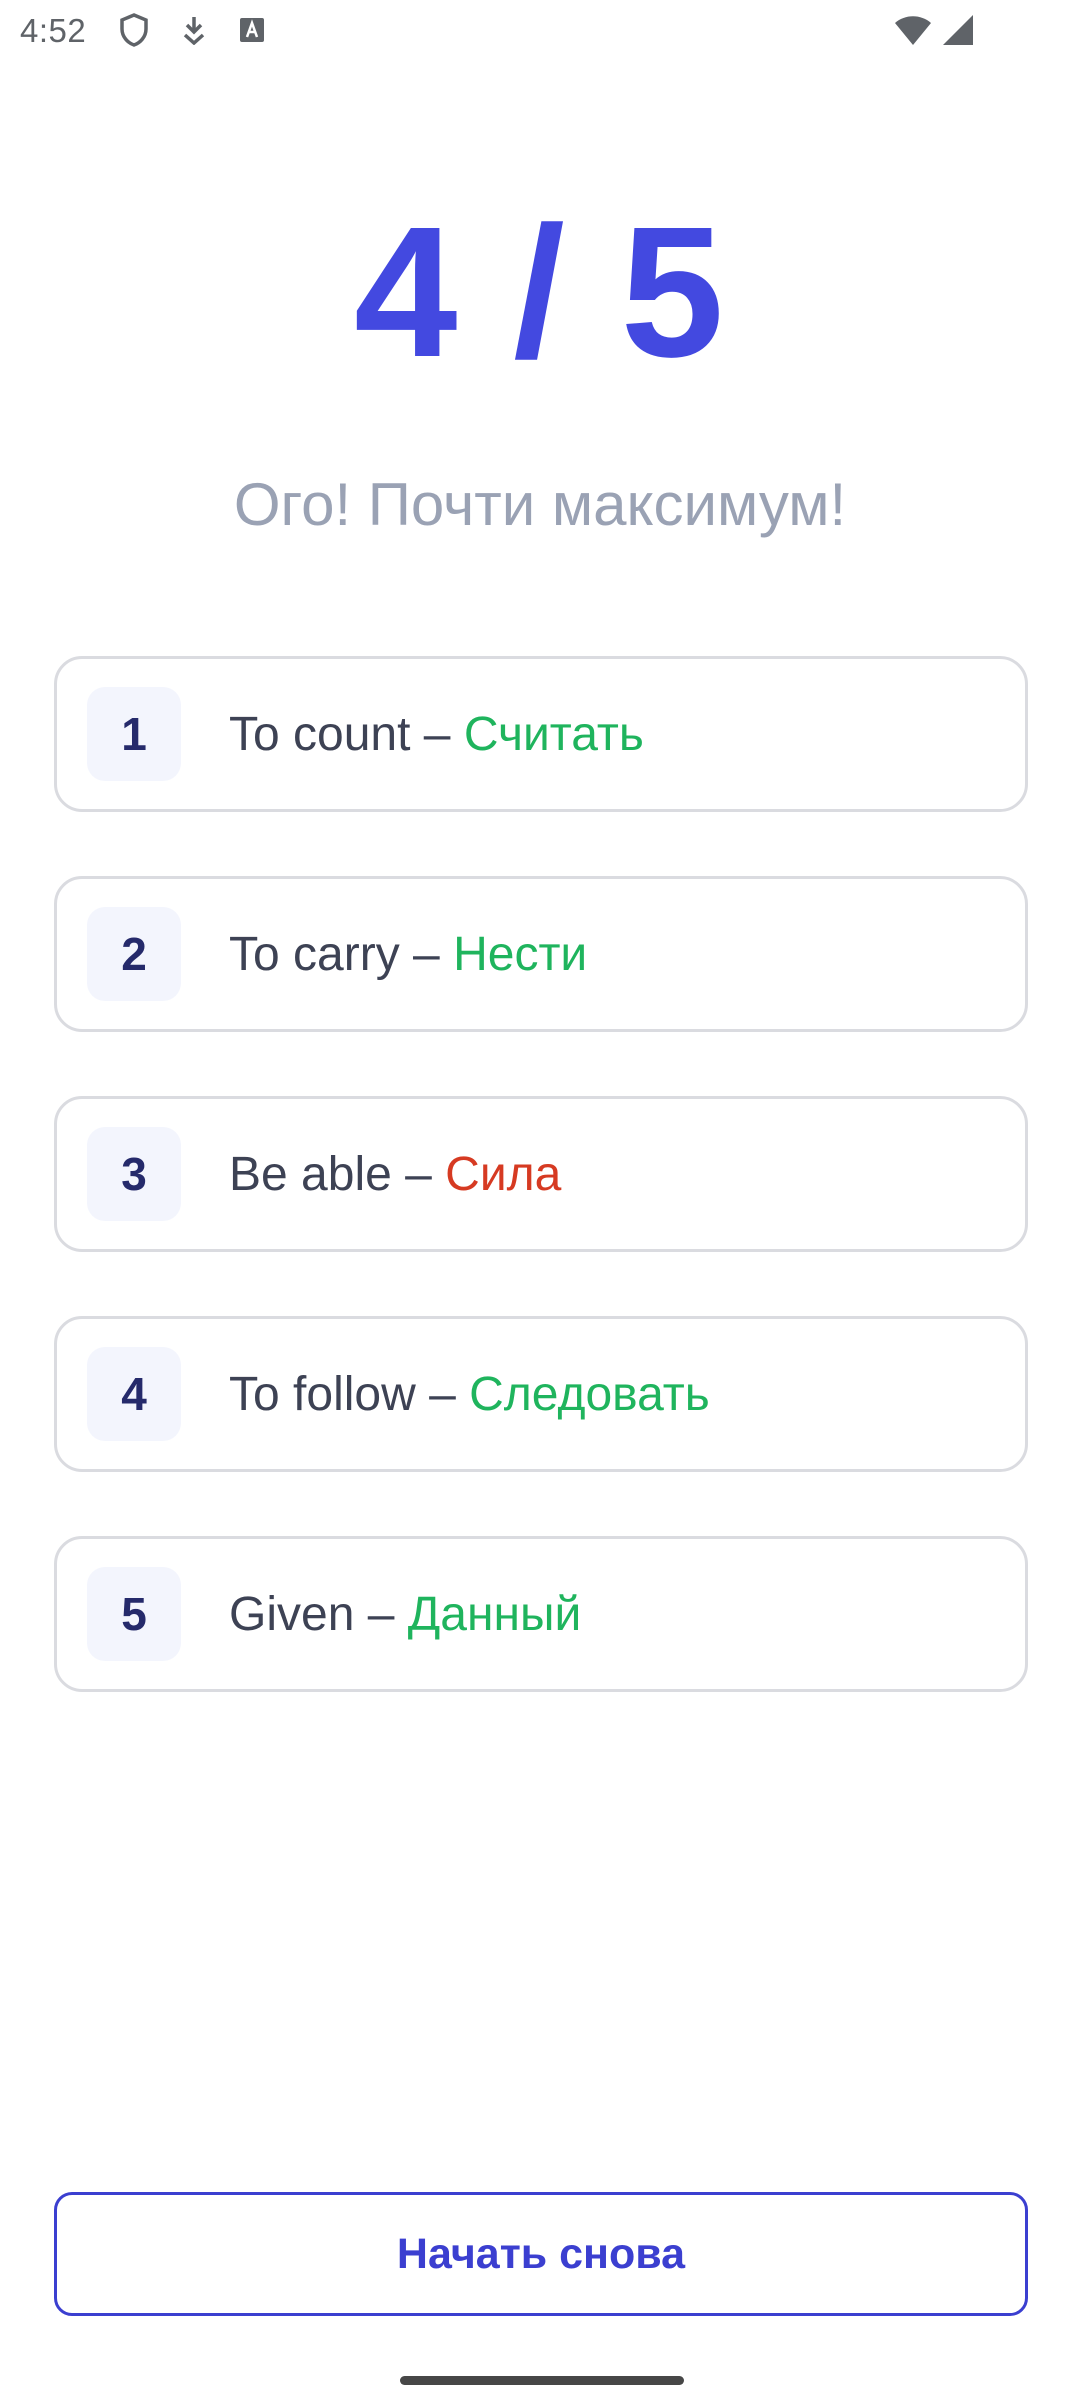  Describe the element at coordinates (541, 2254) in the screenshot. I see `restart-button: Начать снова` at that location.